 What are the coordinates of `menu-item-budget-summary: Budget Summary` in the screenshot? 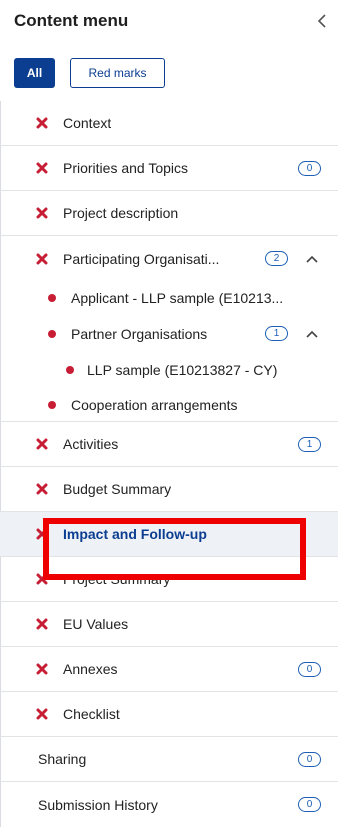 It's located at (169, 489).